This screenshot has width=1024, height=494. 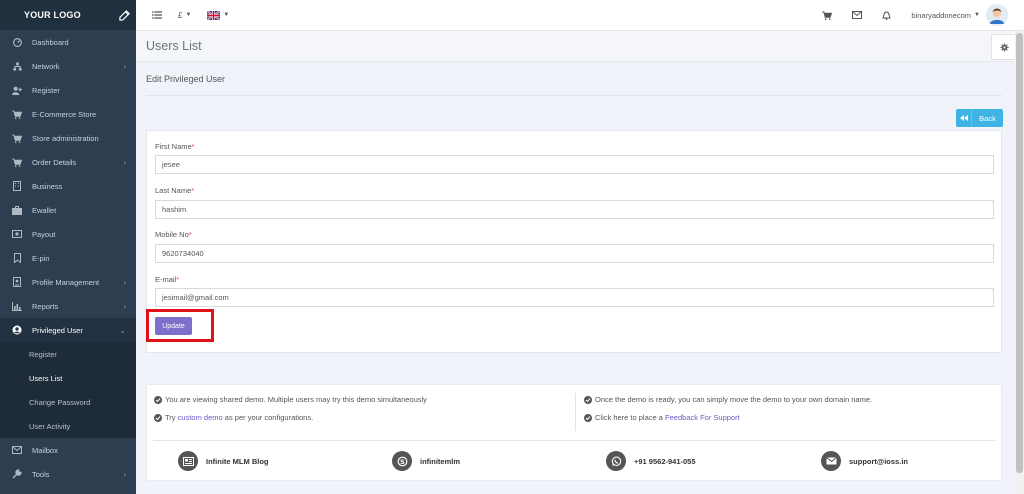 I want to click on sidebar-item-label: Network, so click(x=46, y=66).